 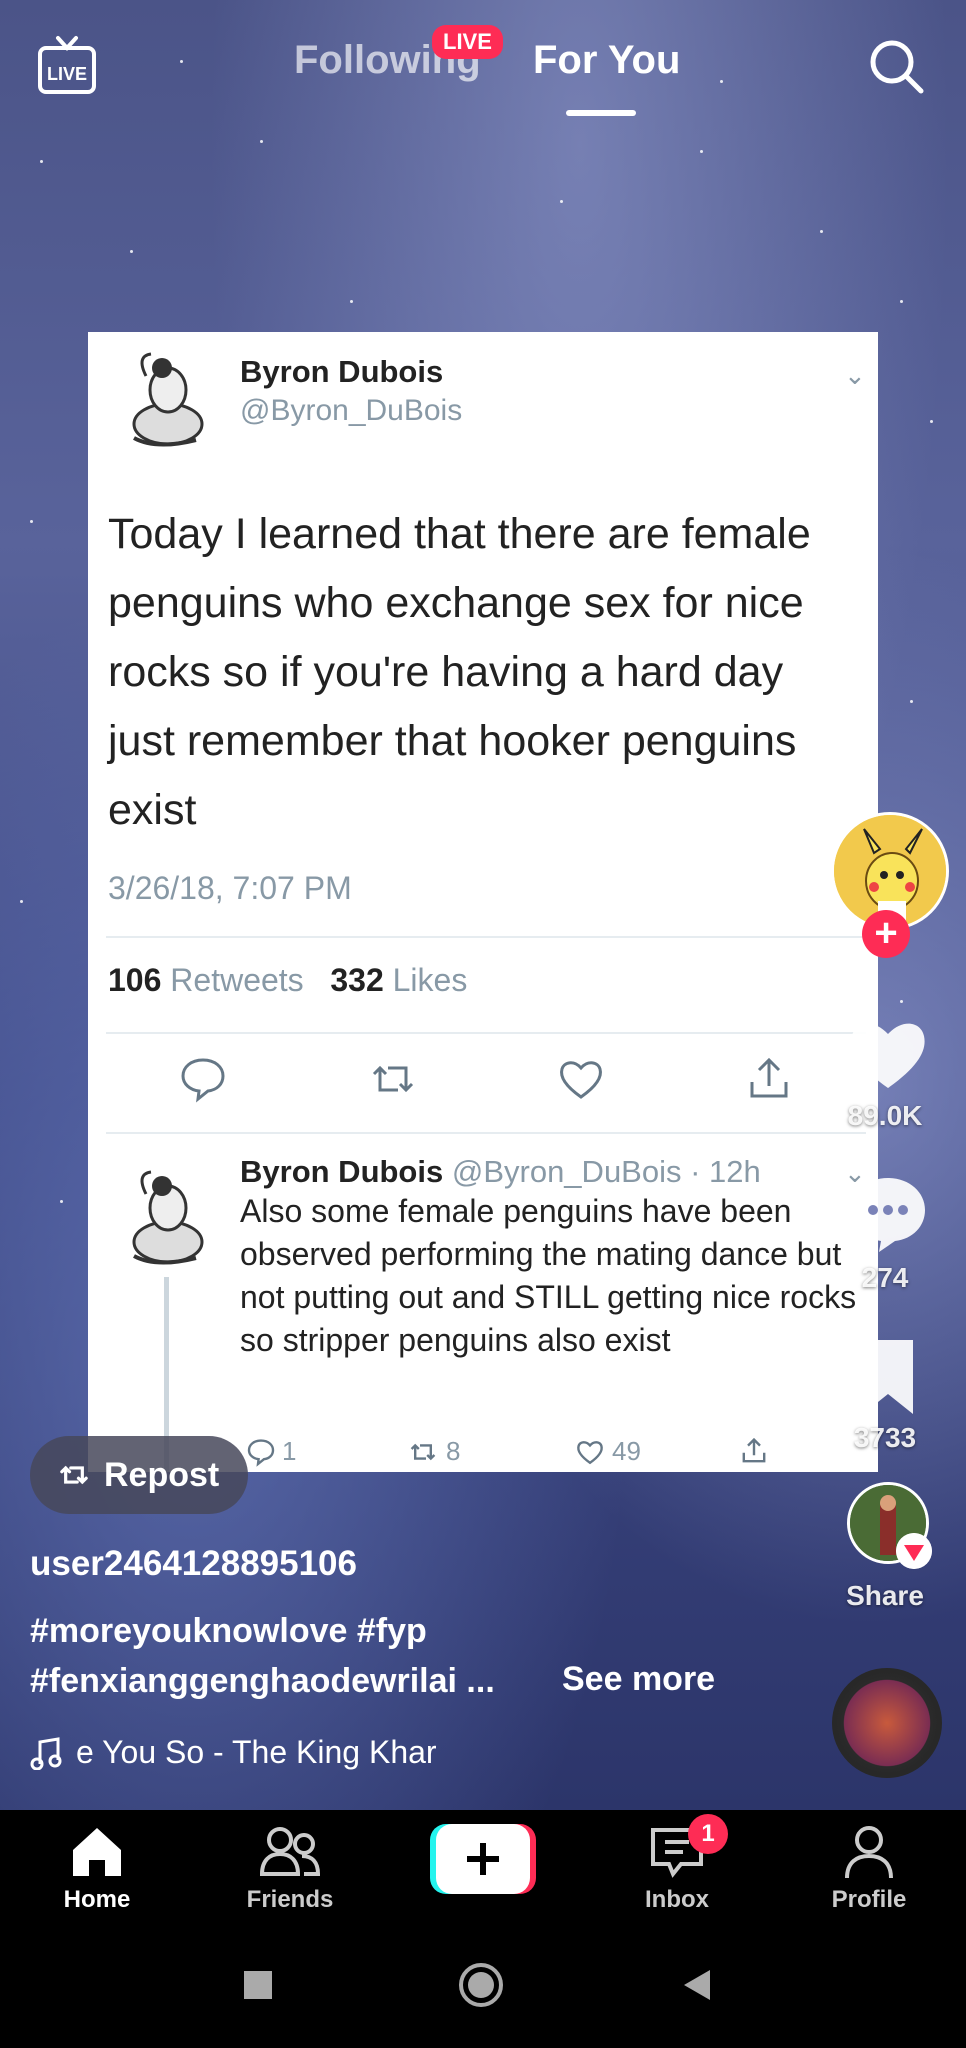 What do you see at coordinates (97, 1852) in the screenshot?
I see `home-icon` at bounding box center [97, 1852].